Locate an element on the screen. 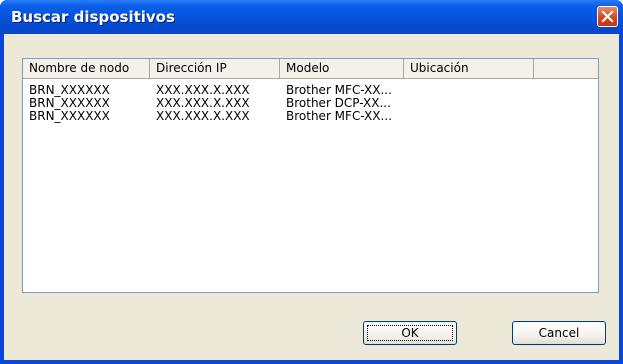 The height and width of the screenshot is (364, 623). column-header-empty is located at coordinates (566, 68).